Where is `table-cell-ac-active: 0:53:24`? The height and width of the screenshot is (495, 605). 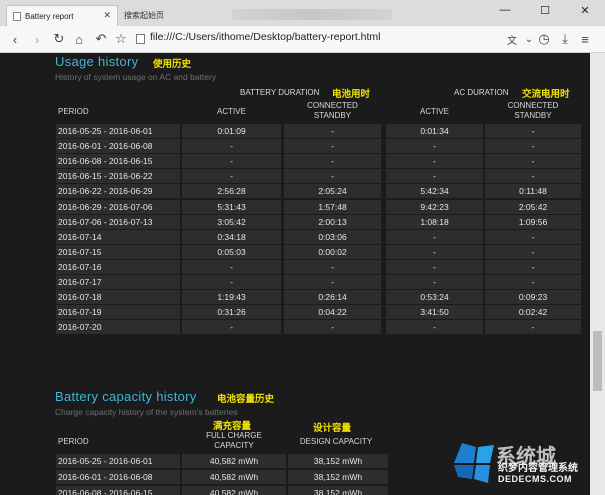 table-cell-ac-active: 0:53:24 is located at coordinates (434, 297).